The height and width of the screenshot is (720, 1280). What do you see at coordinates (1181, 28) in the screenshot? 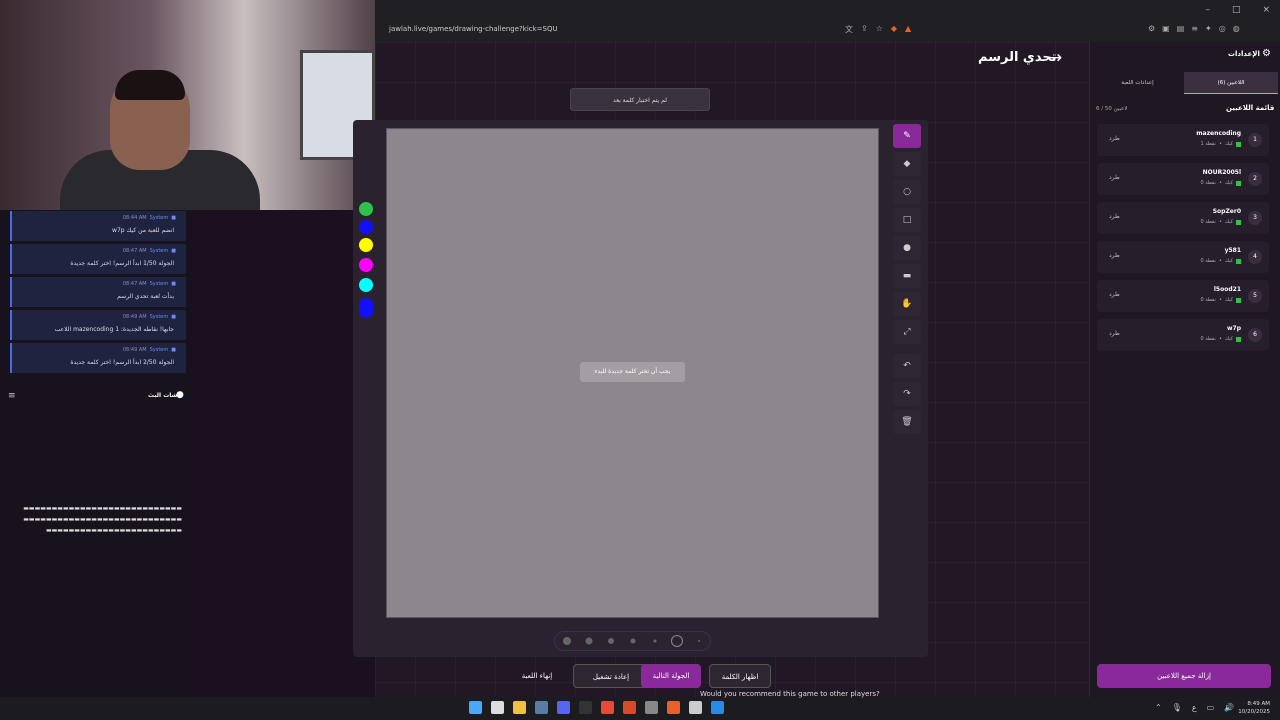
I see `sidebar-icon: ▤` at bounding box center [1181, 28].